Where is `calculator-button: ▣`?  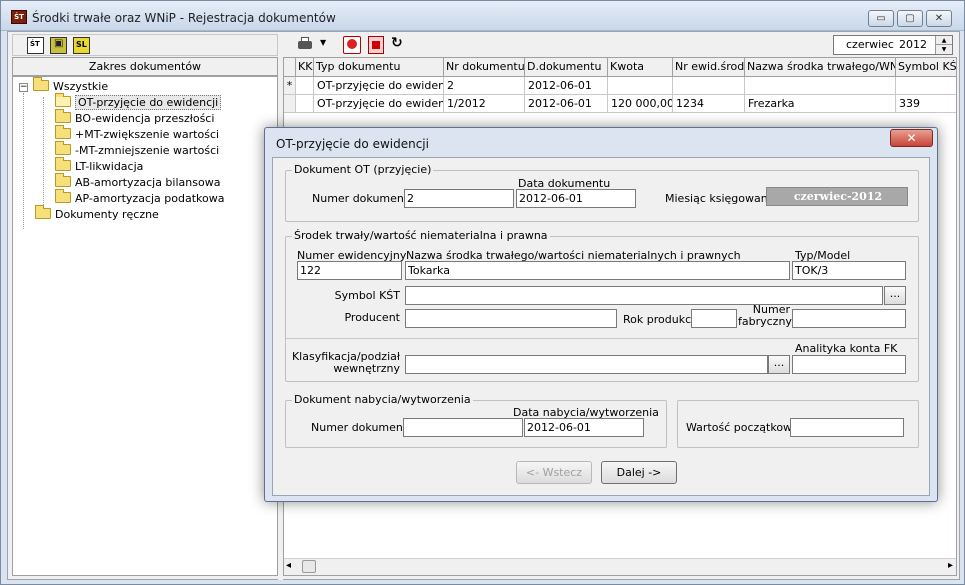 calculator-button: ▣ is located at coordinates (58, 45).